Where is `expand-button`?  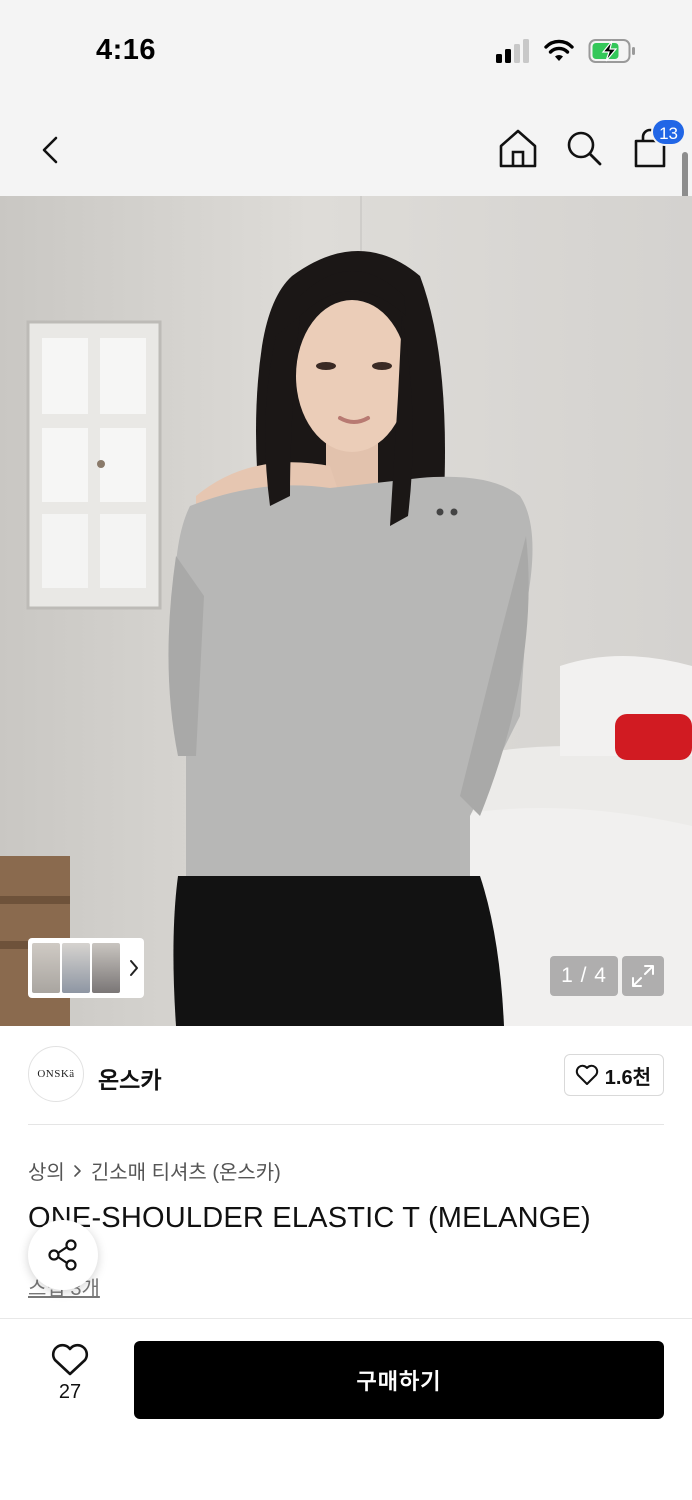 expand-button is located at coordinates (643, 976).